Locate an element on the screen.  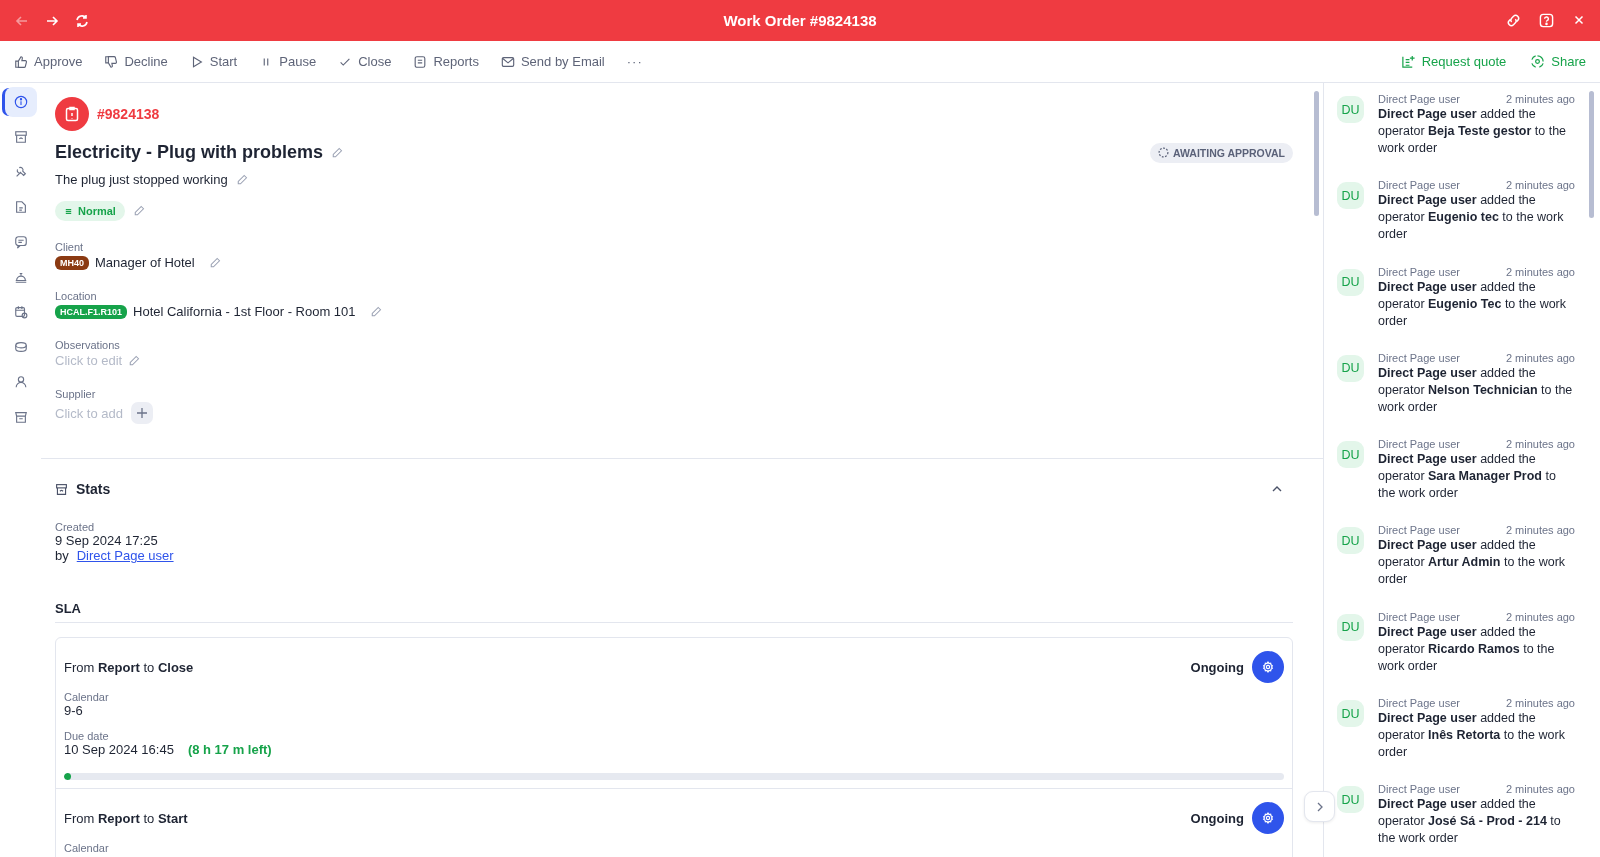
more-button: ··· is located at coordinates (634, 61).